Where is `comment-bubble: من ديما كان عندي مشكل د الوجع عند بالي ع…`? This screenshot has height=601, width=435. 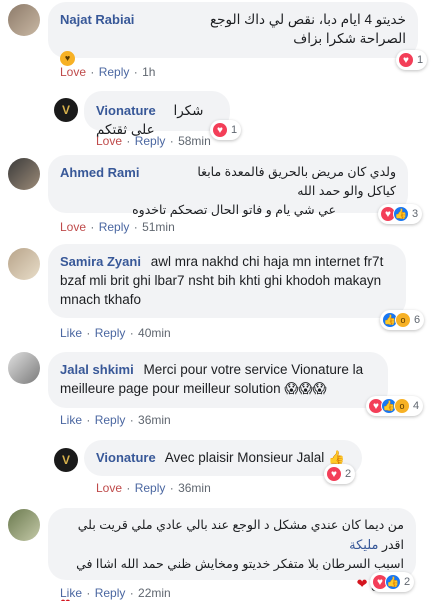
comment-bubble: من ديما كان عندي مشكل د الوجع عند بالي ع… is located at coordinates (232, 554).